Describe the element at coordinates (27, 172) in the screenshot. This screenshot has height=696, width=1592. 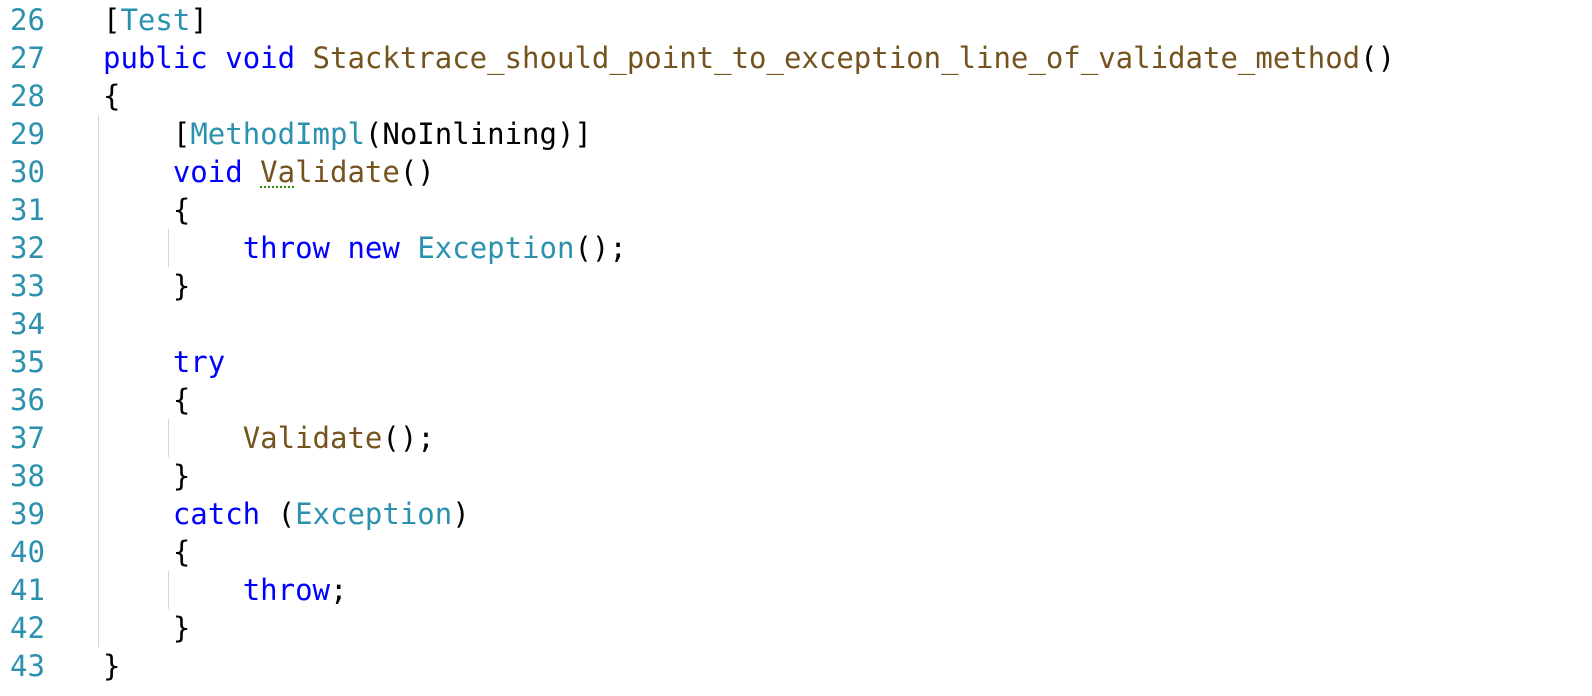
I see `line-number: 30` at that location.